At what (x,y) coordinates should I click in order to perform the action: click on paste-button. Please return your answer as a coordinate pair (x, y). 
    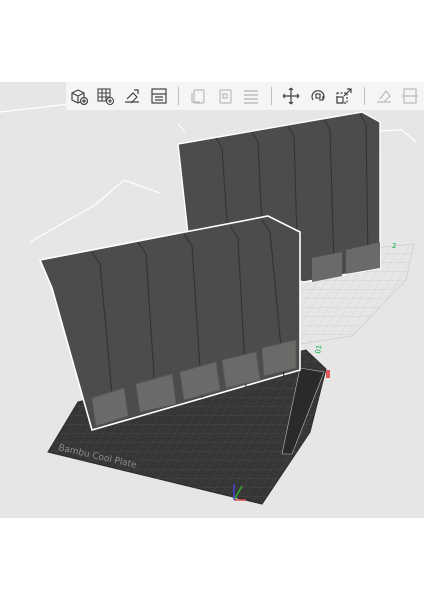
    Looking at the image, I should click on (225, 96).